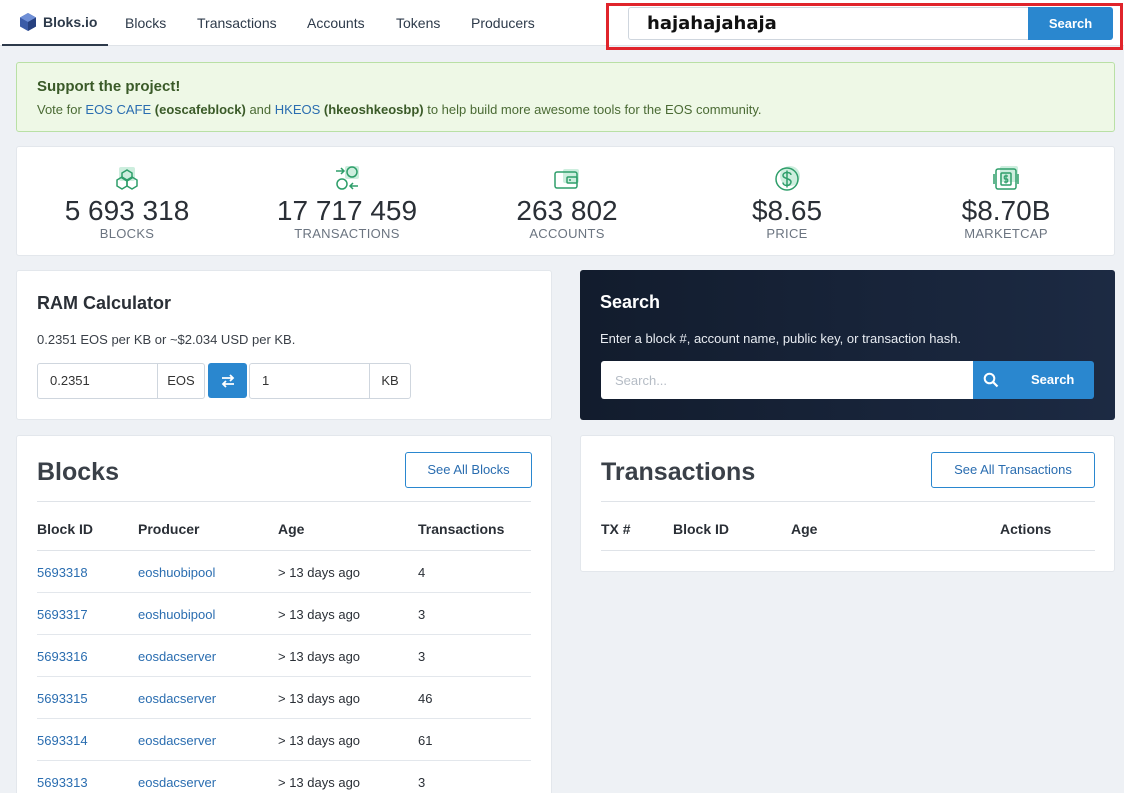  I want to click on col-tx-actions: Actions, so click(1026, 529).